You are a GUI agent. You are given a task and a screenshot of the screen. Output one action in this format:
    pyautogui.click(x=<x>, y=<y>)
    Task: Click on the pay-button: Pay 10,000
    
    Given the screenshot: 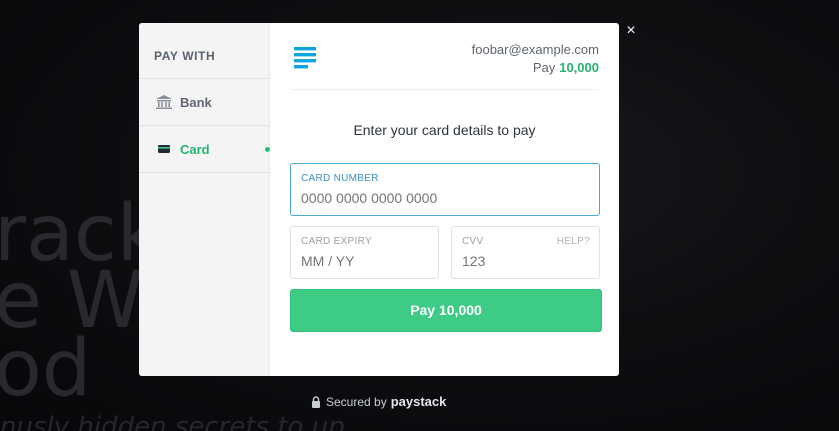 What is the action you would take?
    pyautogui.click(x=446, y=310)
    